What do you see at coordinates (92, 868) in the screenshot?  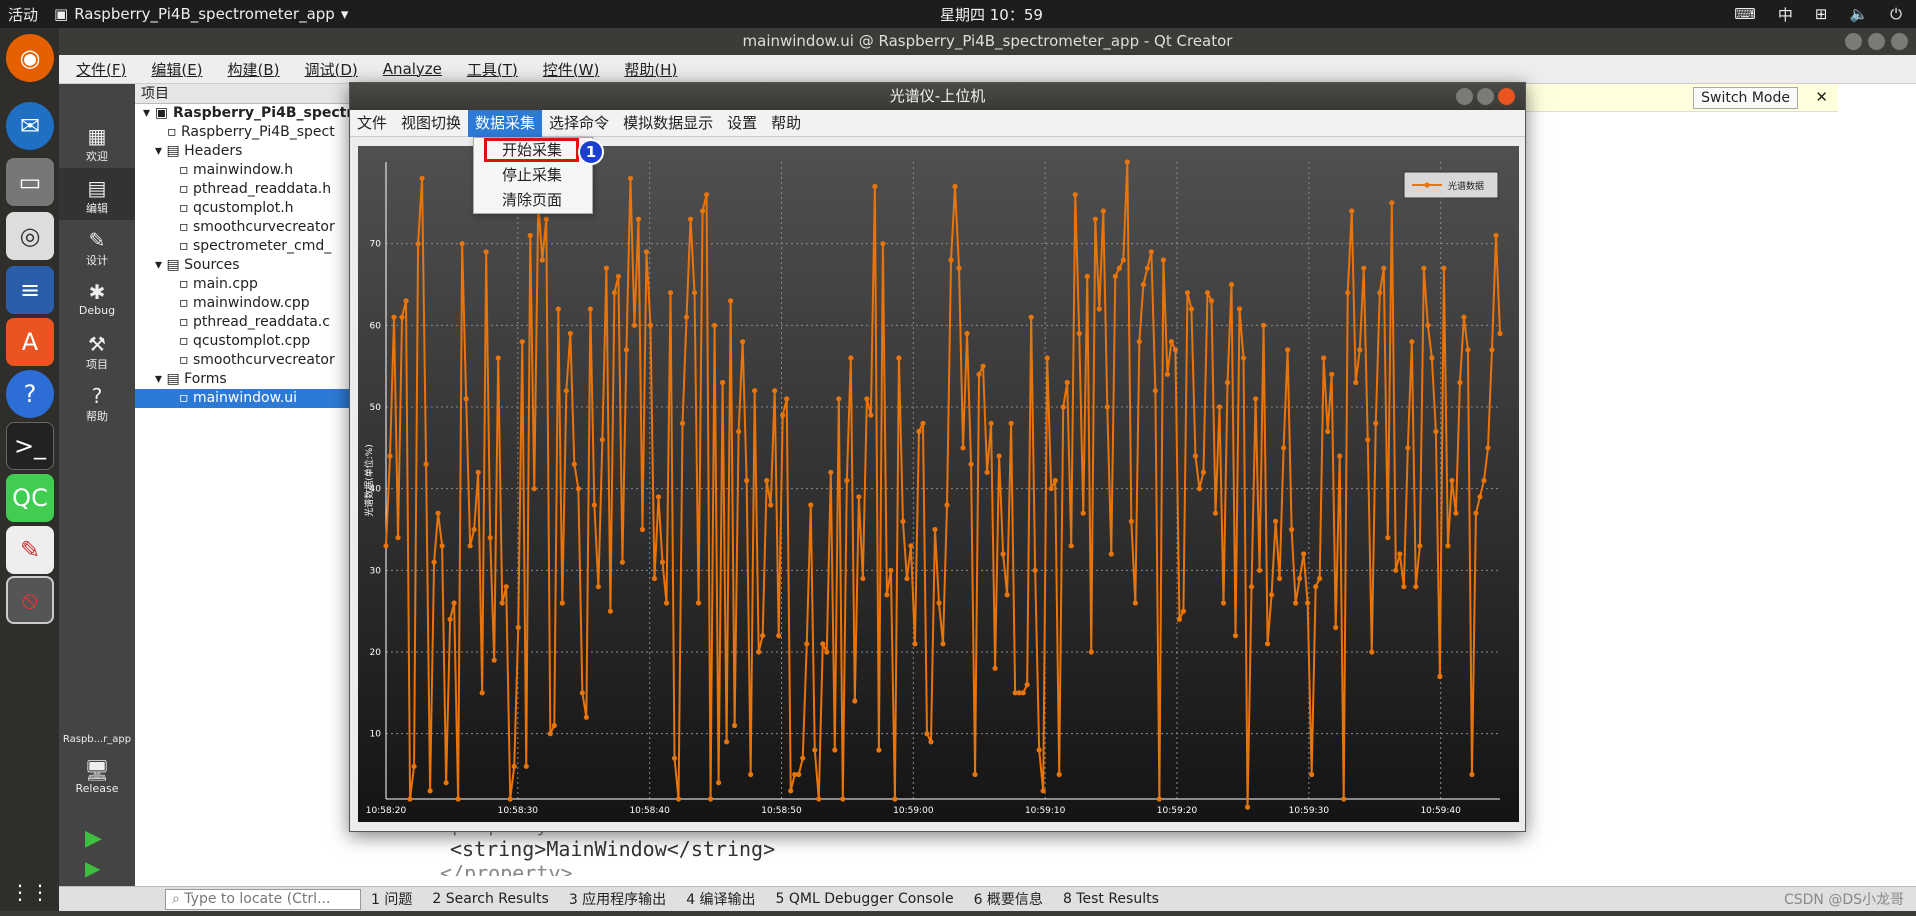 I see `debug-run-icon: ▶` at bounding box center [92, 868].